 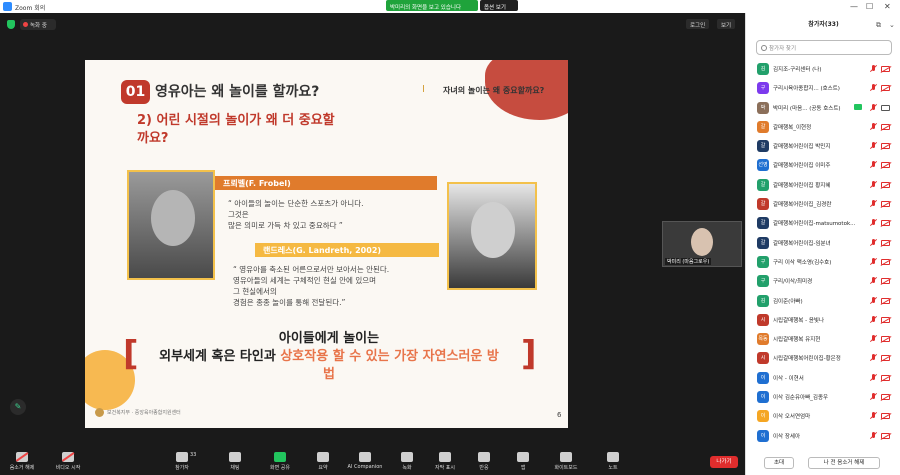 What do you see at coordinates (372, 24) in the screenshot?
I see `meeting-top-bar: 녹화 중 로그인 보기` at bounding box center [372, 24].